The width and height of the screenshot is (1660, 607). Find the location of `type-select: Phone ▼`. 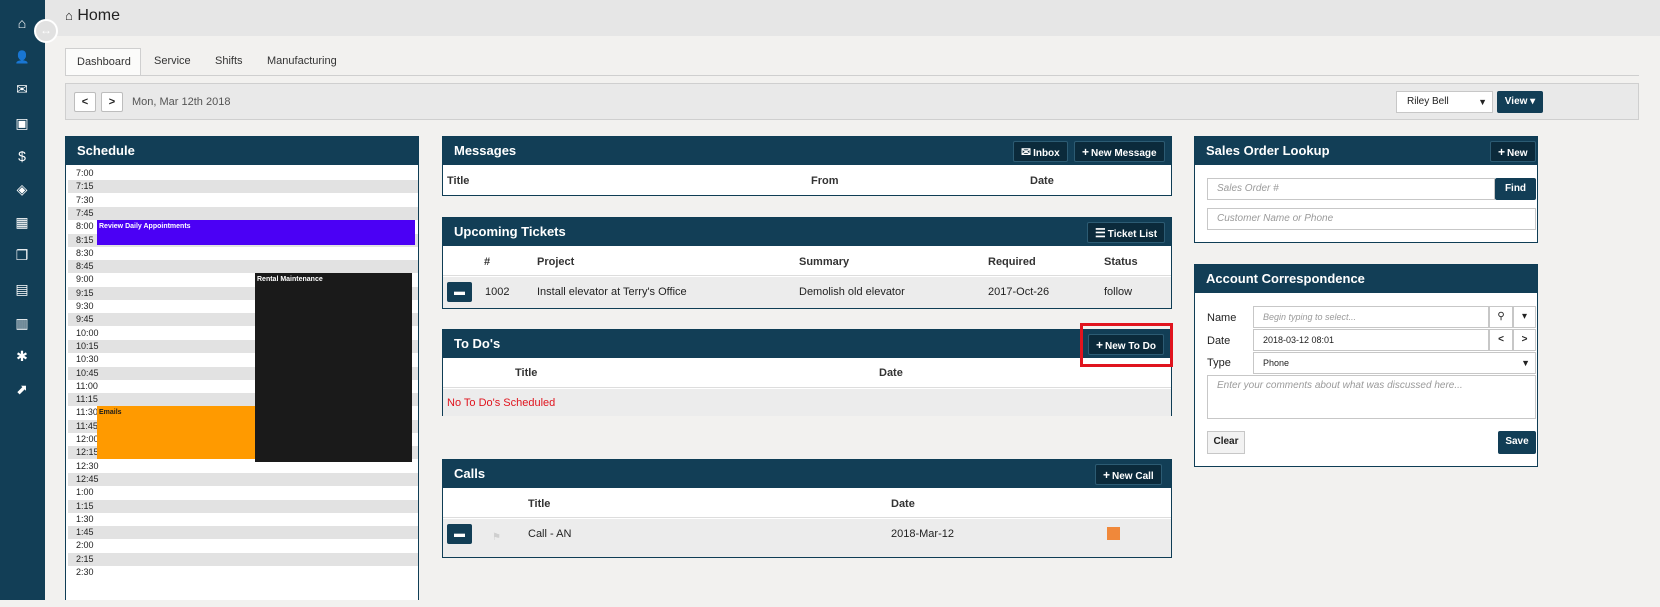

type-select: Phone ▼ is located at coordinates (1394, 363).